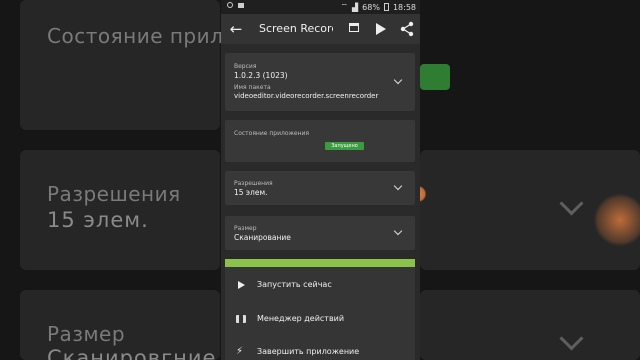  Describe the element at coordinates (381, 29) in the screenshot. I see `play-store-icon` at that location.